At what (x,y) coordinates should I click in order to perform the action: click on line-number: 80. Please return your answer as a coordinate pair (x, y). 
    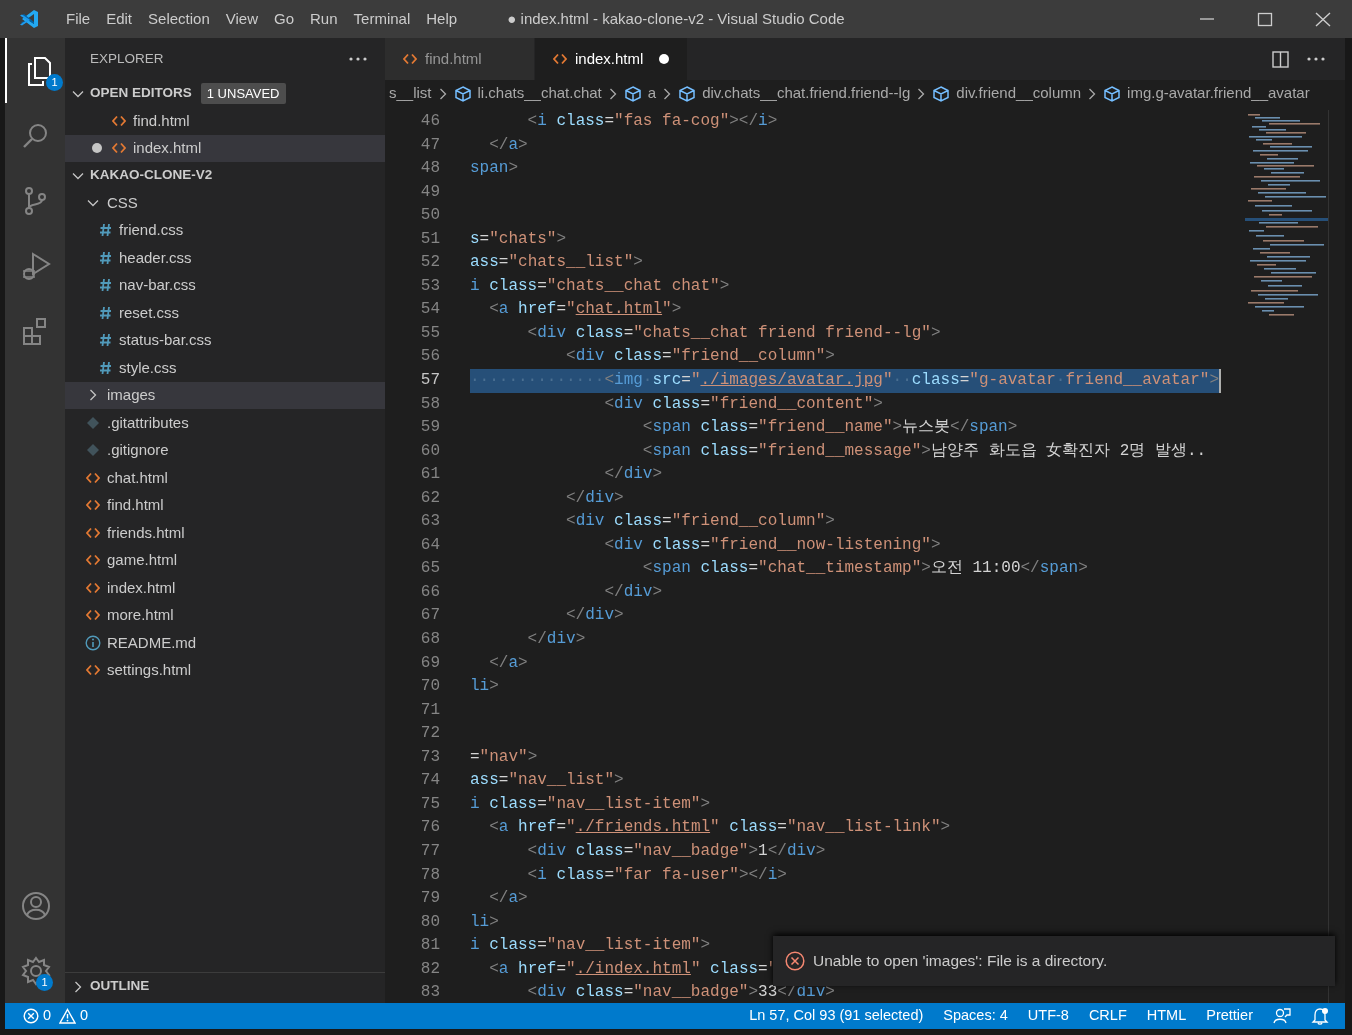
    Looking at the image, I should click on (429, 922).